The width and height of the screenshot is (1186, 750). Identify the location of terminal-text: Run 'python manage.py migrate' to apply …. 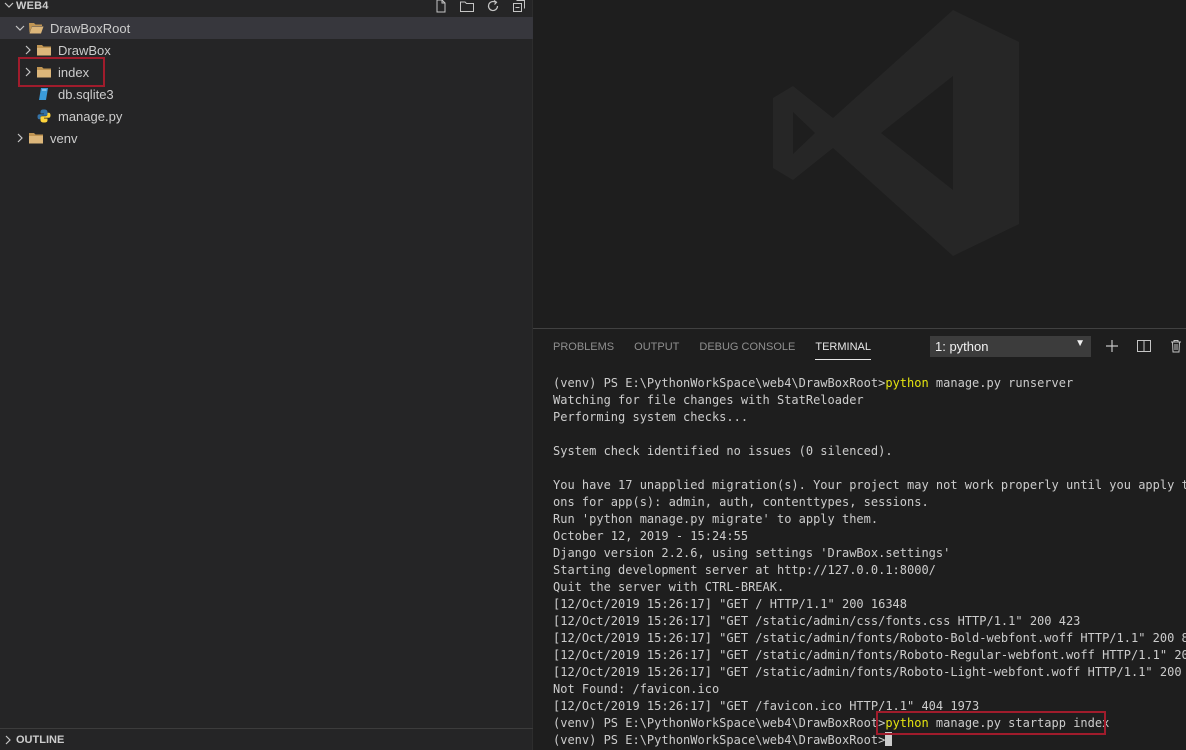
(716, 519).